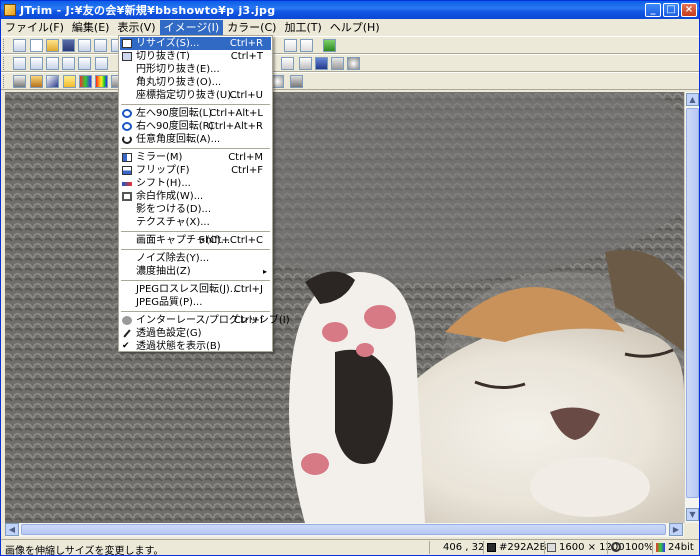 This screenshot has height=556, width=700. Describe the element at coordinates (616, 547) in the screenshot. I see `zoom-icon` at that location.